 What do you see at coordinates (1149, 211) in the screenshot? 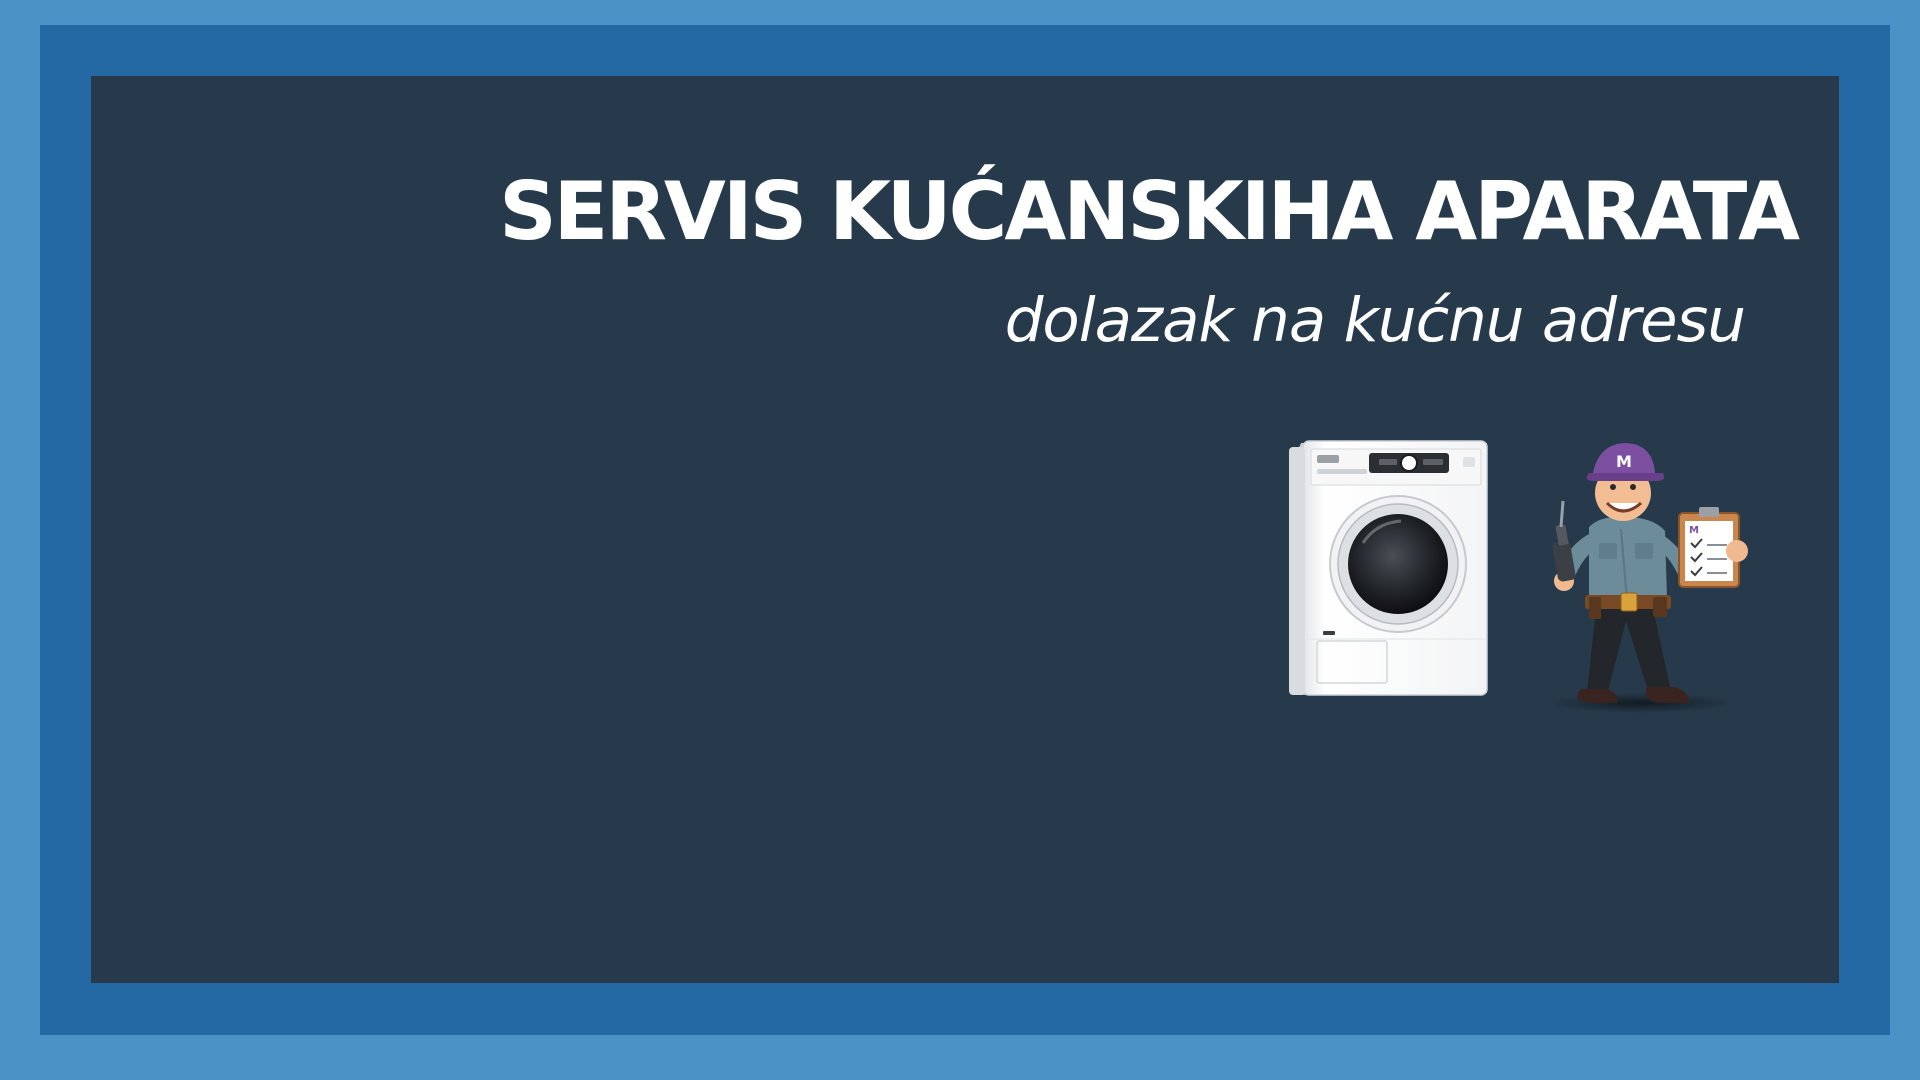
I see `banner-title: SERVIS KUĆANSKIHA APARATA` at bounding box center [1149, 211].